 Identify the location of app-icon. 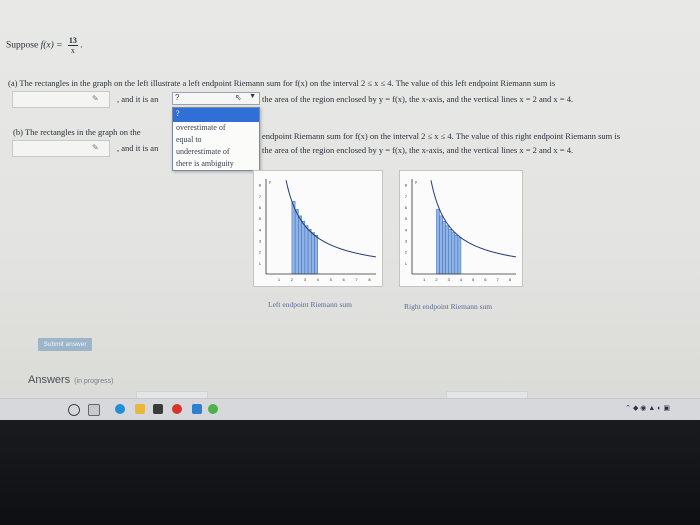
(213, 409).